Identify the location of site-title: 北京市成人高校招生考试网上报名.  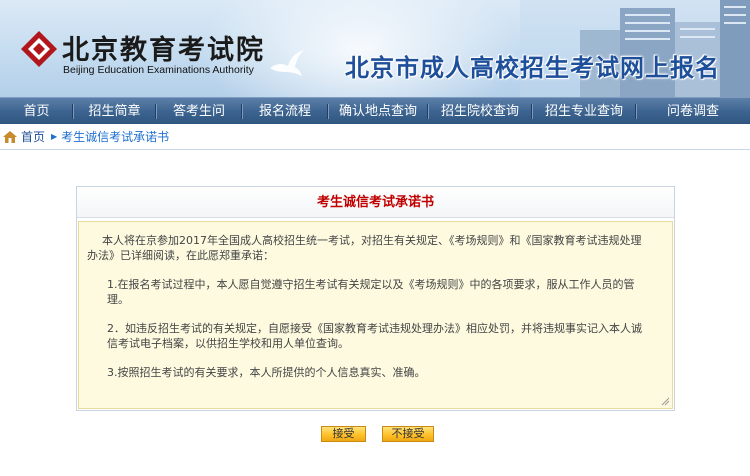
(532, 67).